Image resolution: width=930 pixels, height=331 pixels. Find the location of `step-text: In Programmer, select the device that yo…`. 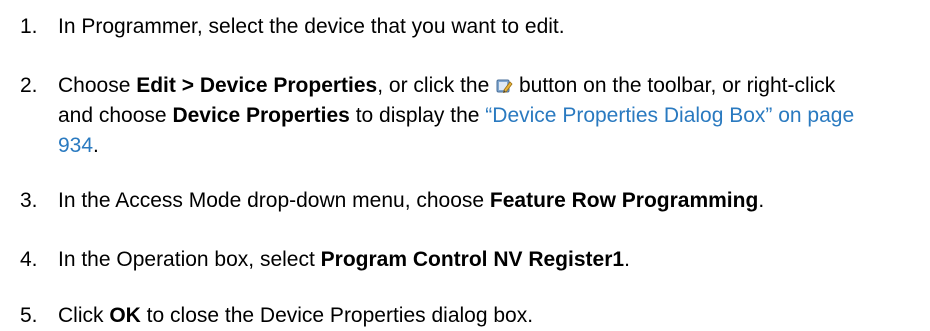

step-text: In Programmer, select the device that yo… is located at coordinates (311, 26).